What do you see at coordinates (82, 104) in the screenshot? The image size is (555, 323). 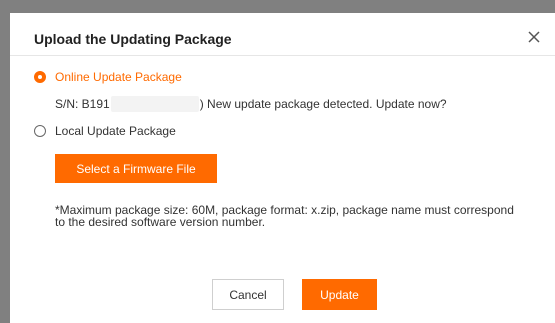 I see `serial-prefix: S/N: B191` at bounding box center [82, 104].